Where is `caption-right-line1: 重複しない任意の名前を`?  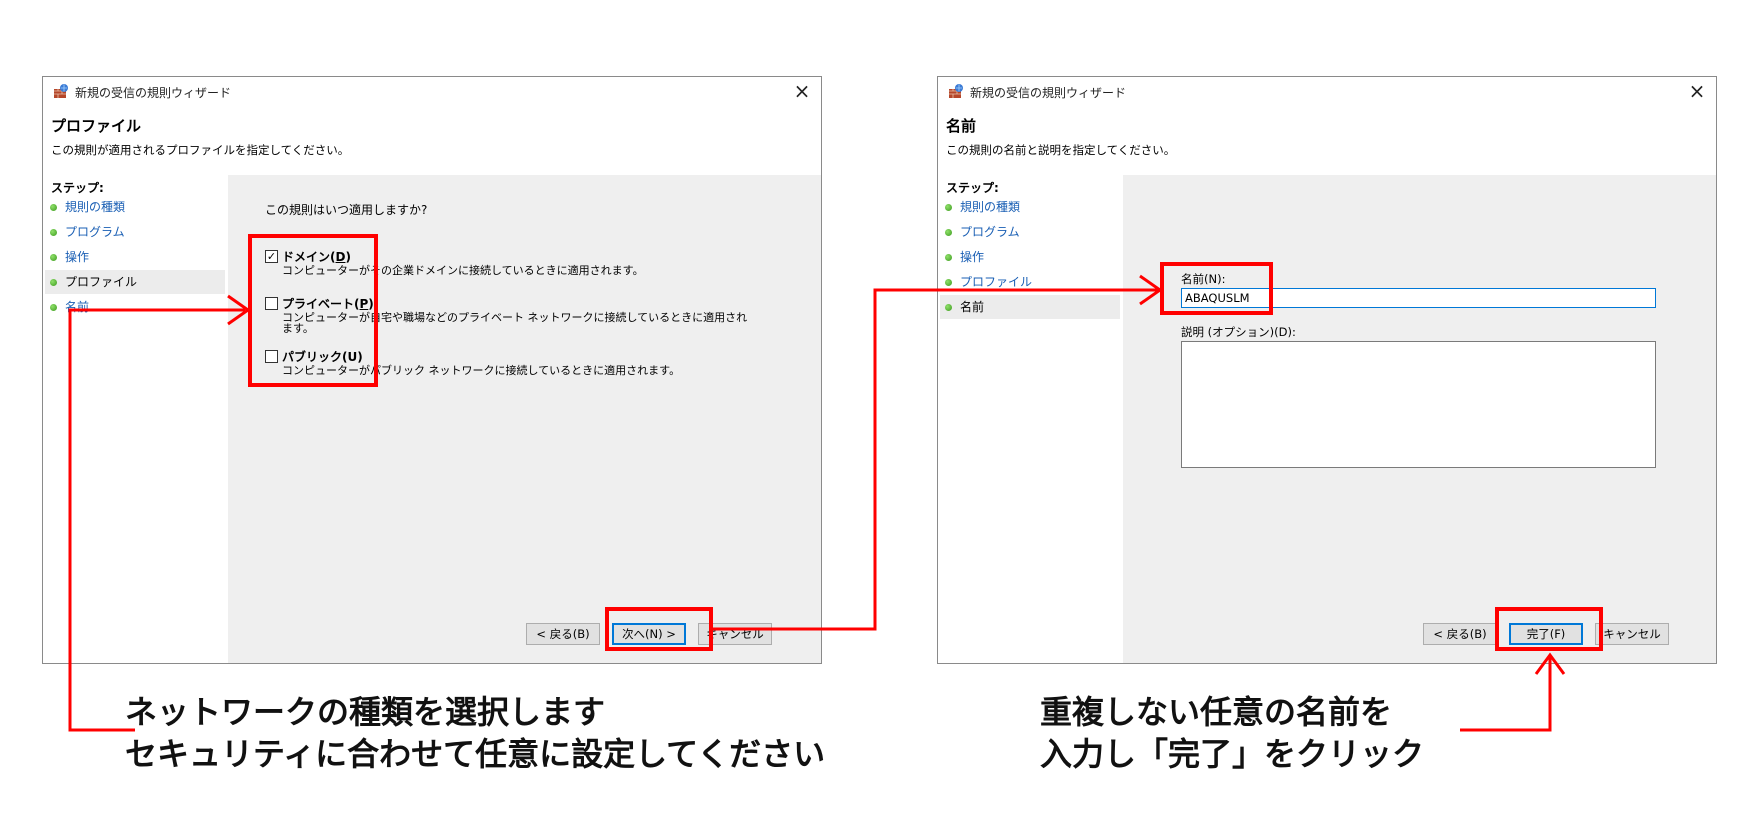 caption-right-line1: 重複しない任意の名前を is located at coordinates (1216, 712).